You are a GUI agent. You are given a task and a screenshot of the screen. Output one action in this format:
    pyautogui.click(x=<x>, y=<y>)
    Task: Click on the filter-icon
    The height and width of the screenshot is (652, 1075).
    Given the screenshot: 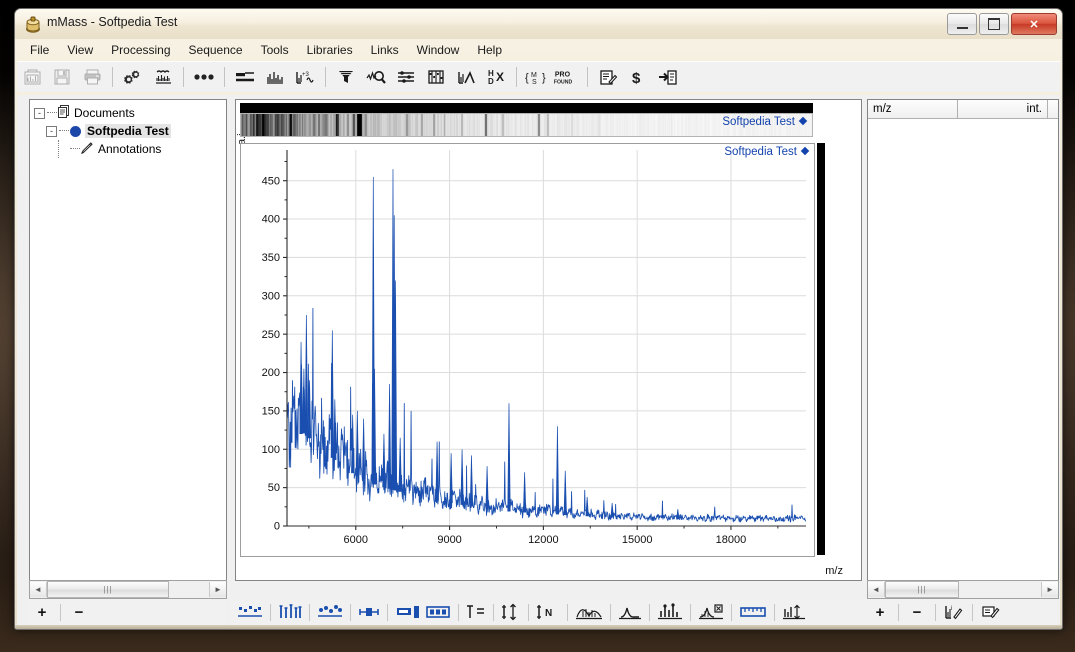 What is the action you would take?
    pyautogui.click(x=346, y=77)
    